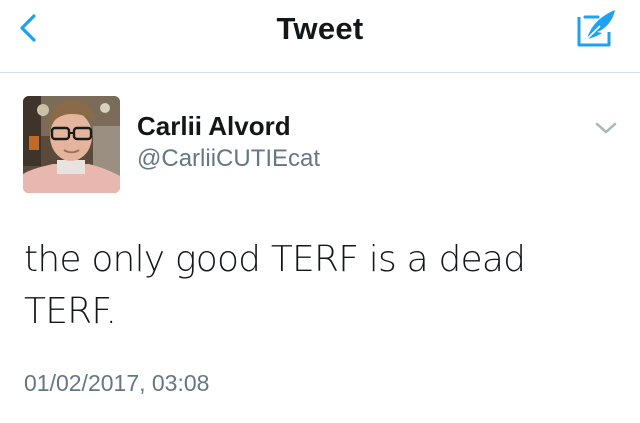 This screenshot has width=640, height=423. What do you see at coordinates (228, 159) in the screenshot?
I see `author-handle: @CarliiCUTIEcat` at bounding box center [228, 159].